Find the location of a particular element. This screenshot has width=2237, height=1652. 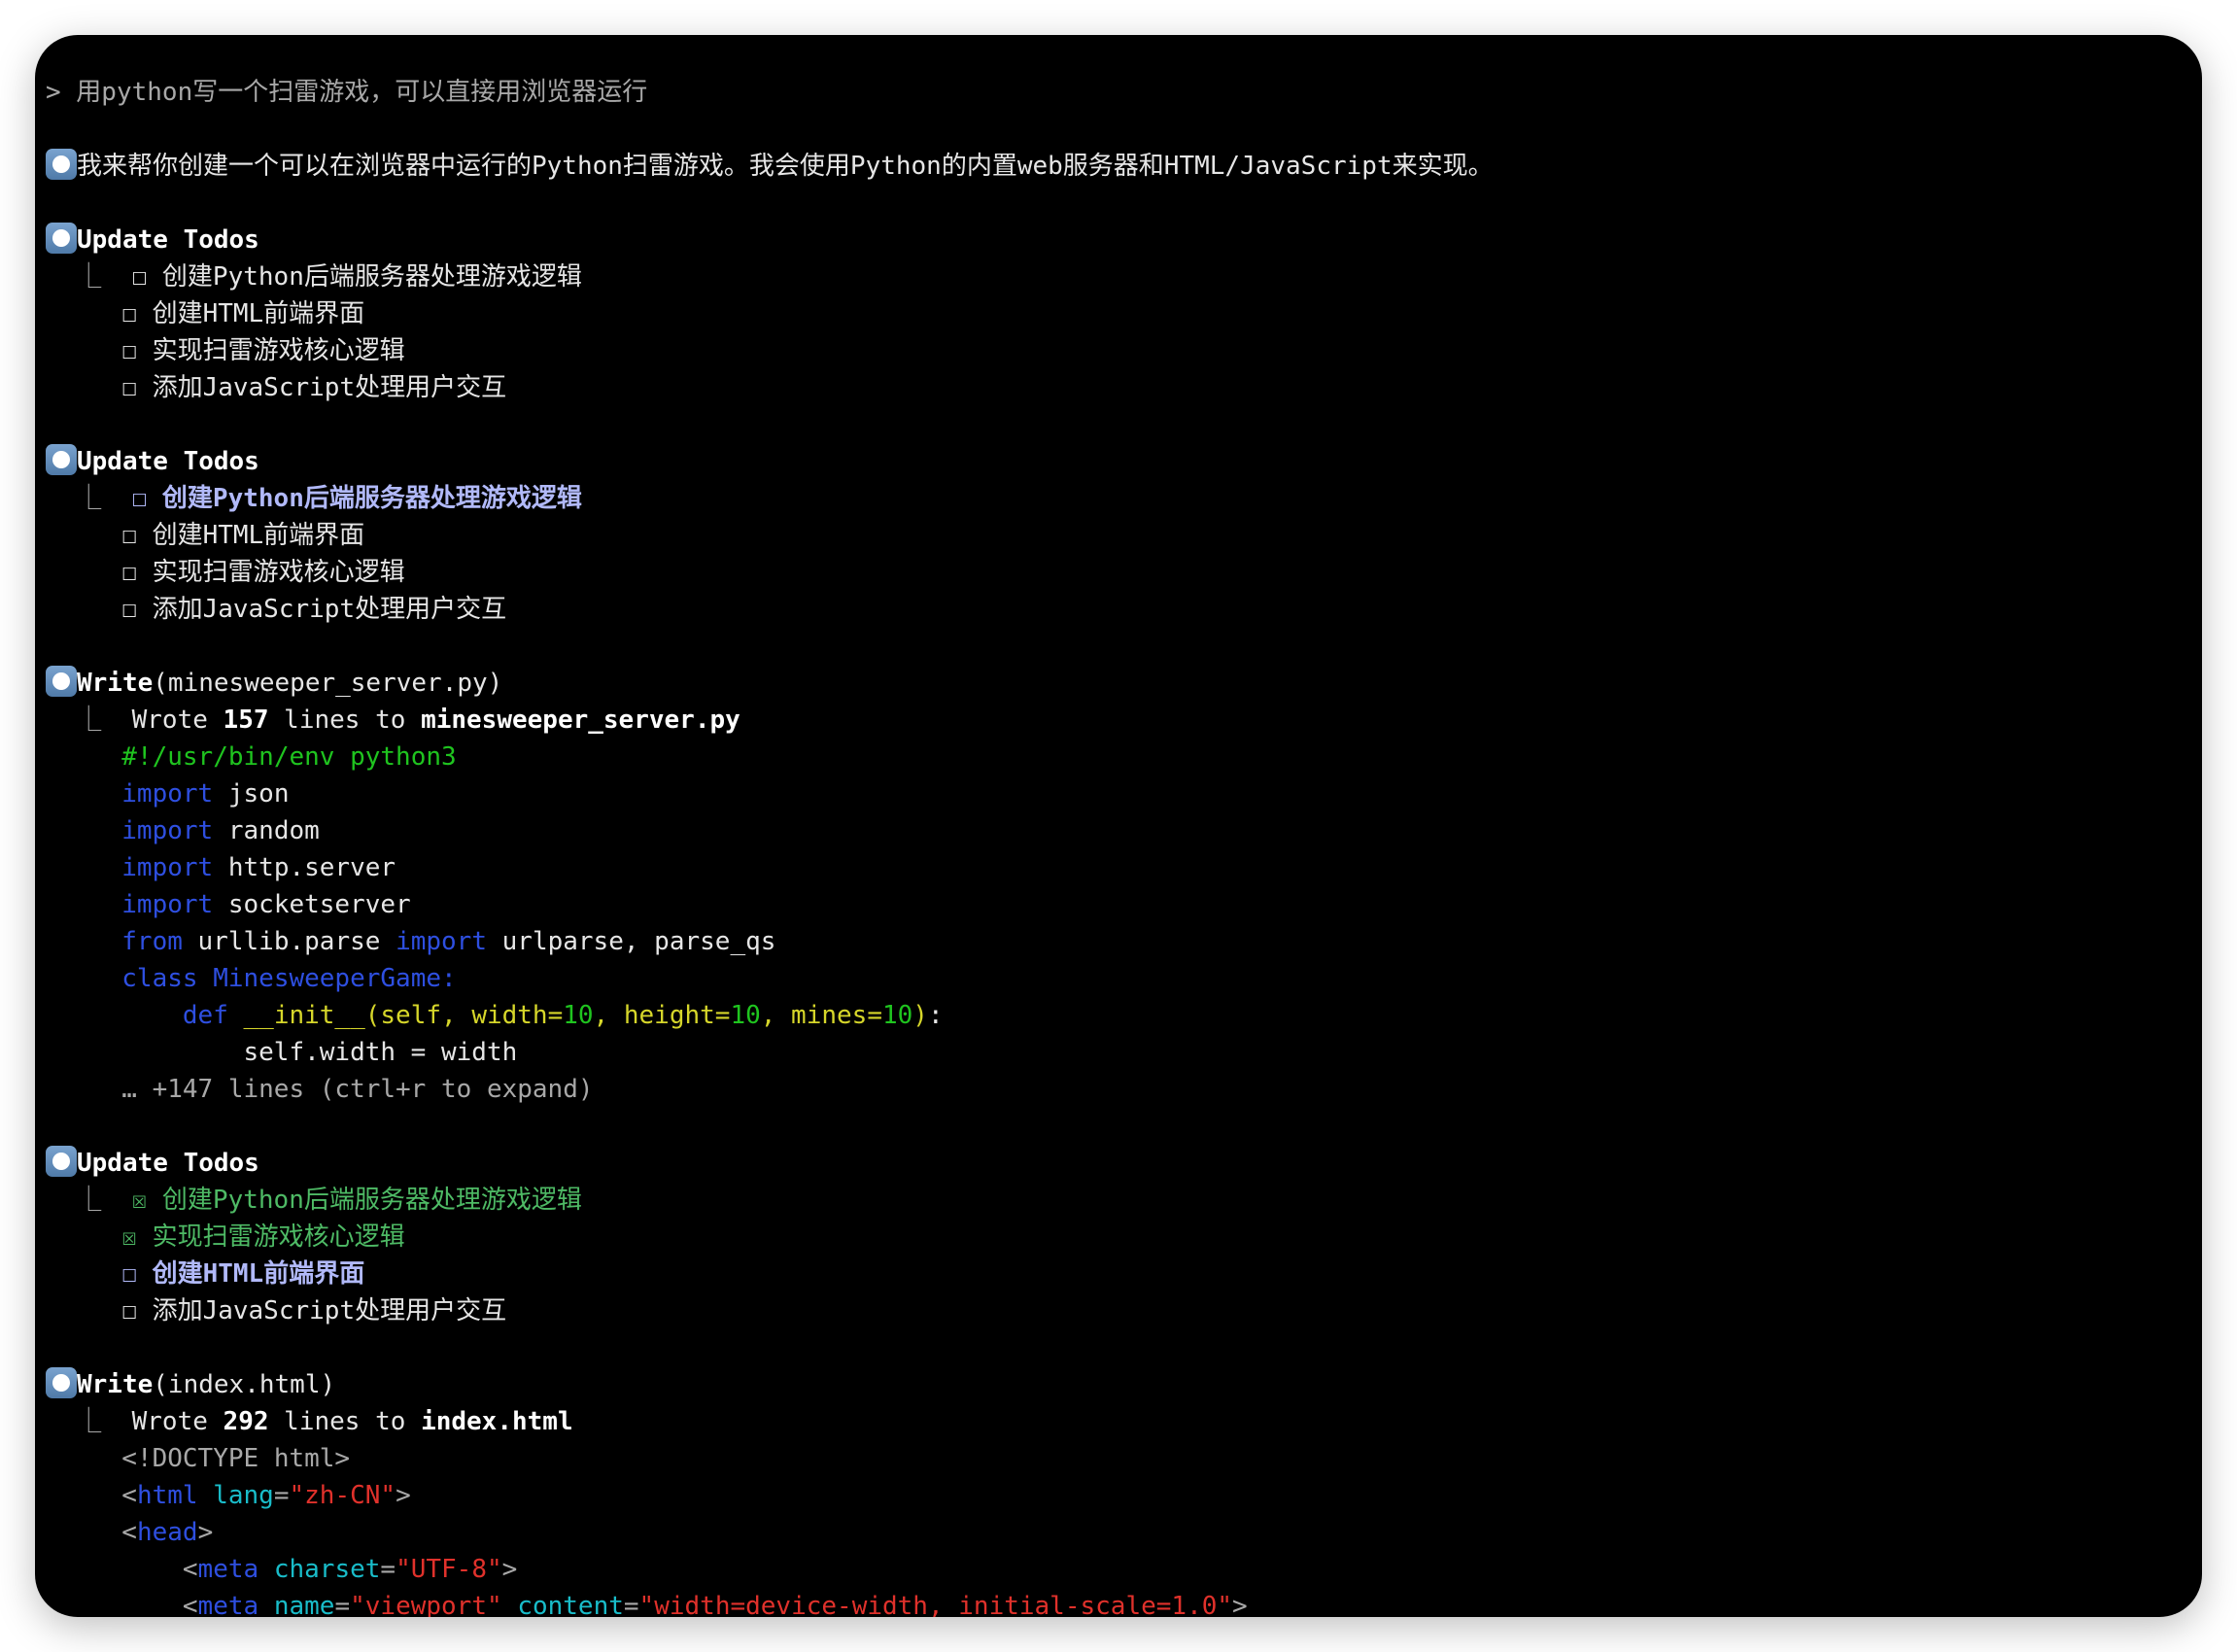

text-segment: from is located at coordinates (152, 942).